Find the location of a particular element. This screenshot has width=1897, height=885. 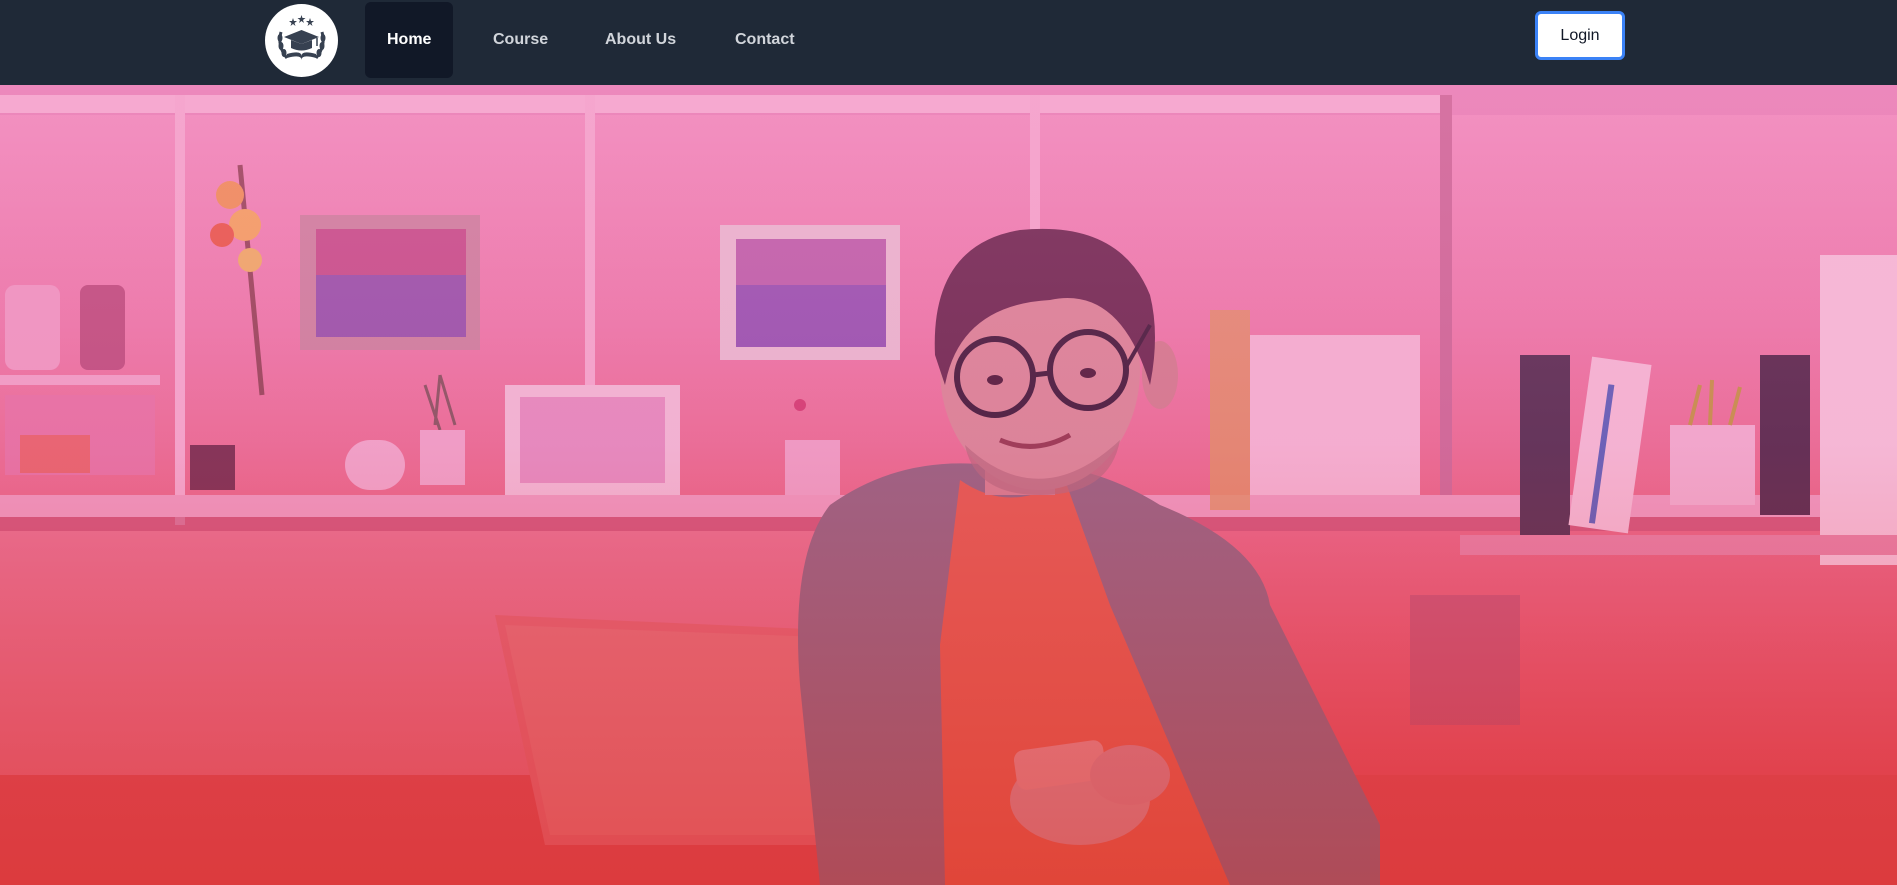

nav-link-about-us: About Us is located at coordinates (640, 40).